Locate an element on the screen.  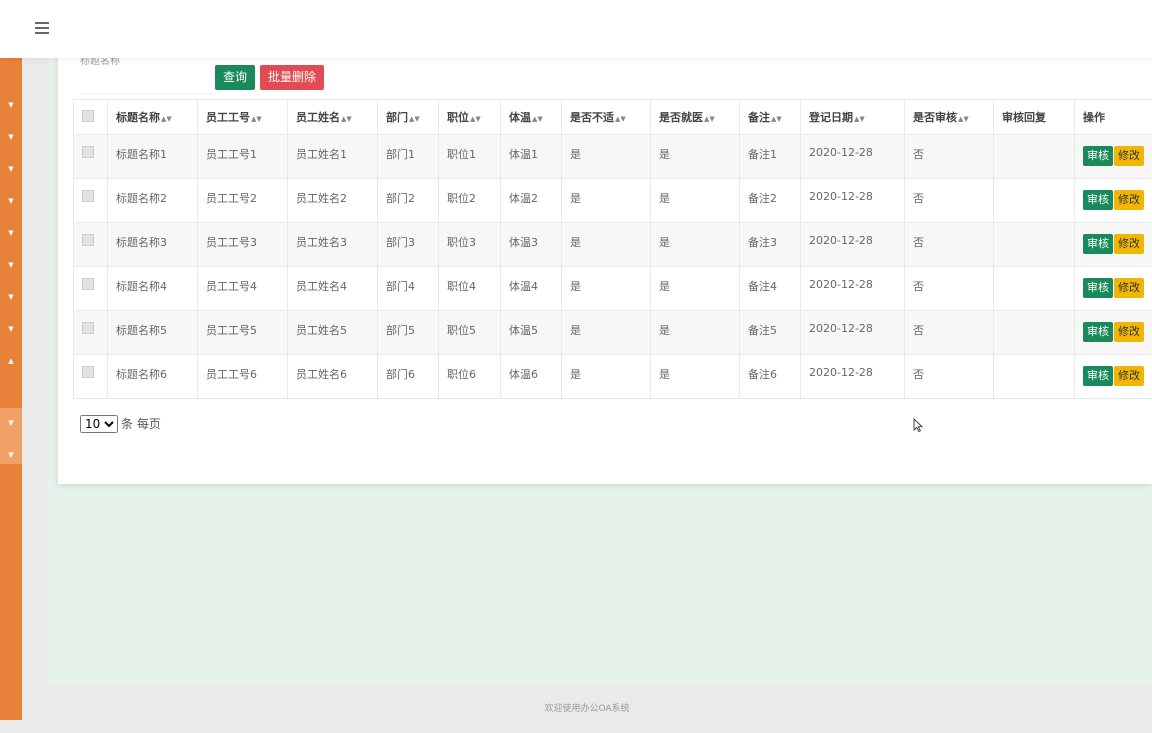
column-header: 职位▲▼ is located at coordinates (470, 117).